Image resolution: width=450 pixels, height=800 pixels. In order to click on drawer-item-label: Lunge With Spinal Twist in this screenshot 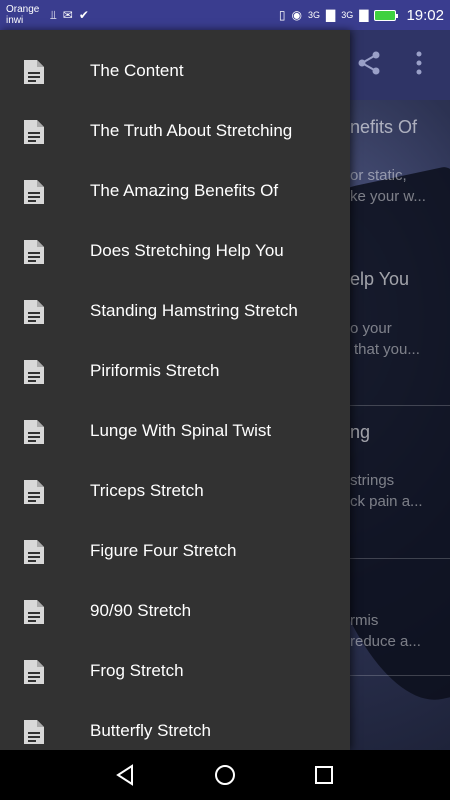, I will do `click(181, 430)`.